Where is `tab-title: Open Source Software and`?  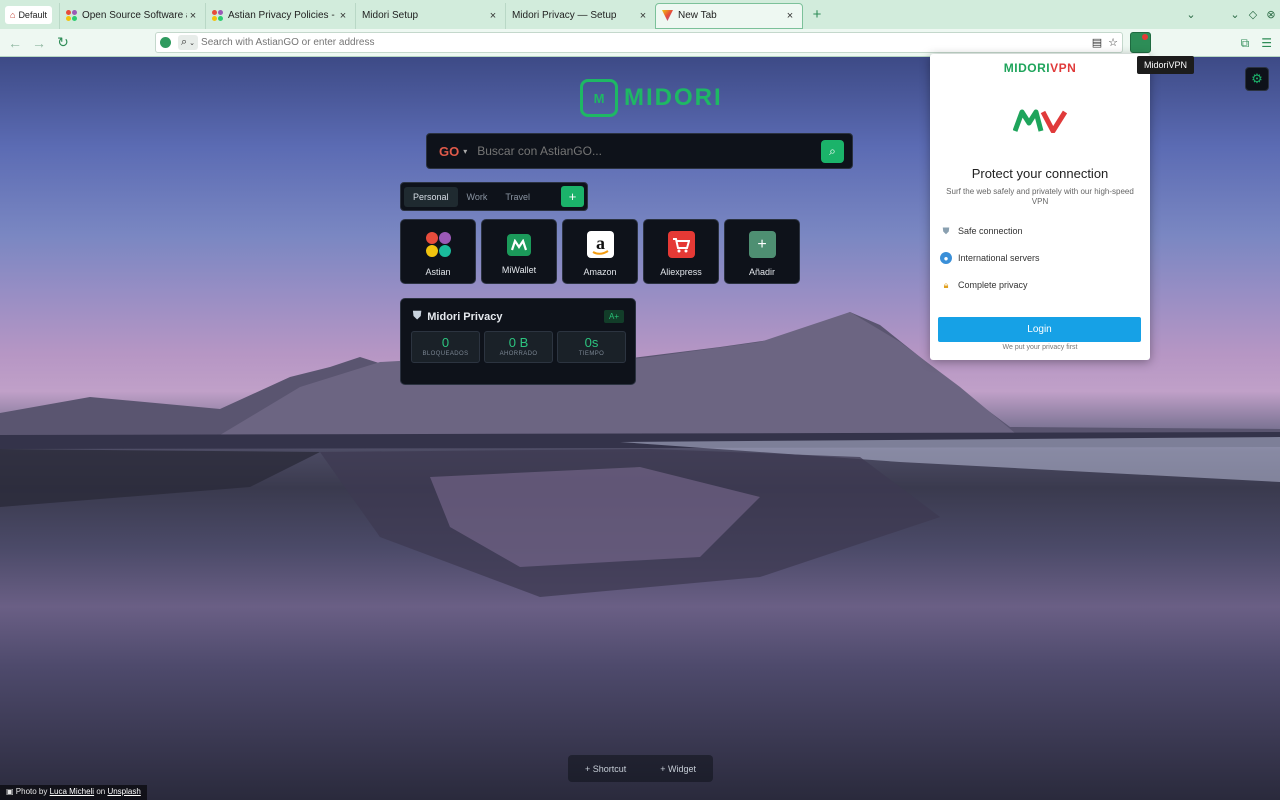 tab-title: Open Source Software and is located at coordinates (134, 15).